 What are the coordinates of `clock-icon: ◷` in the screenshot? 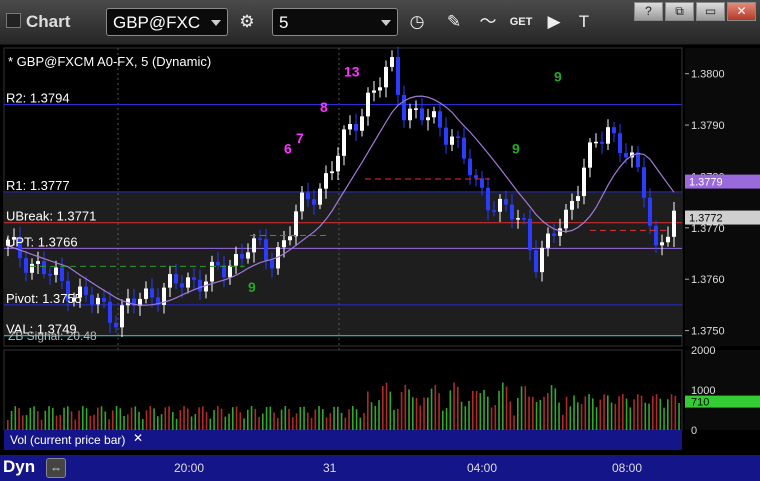 It's located at (417, 22).